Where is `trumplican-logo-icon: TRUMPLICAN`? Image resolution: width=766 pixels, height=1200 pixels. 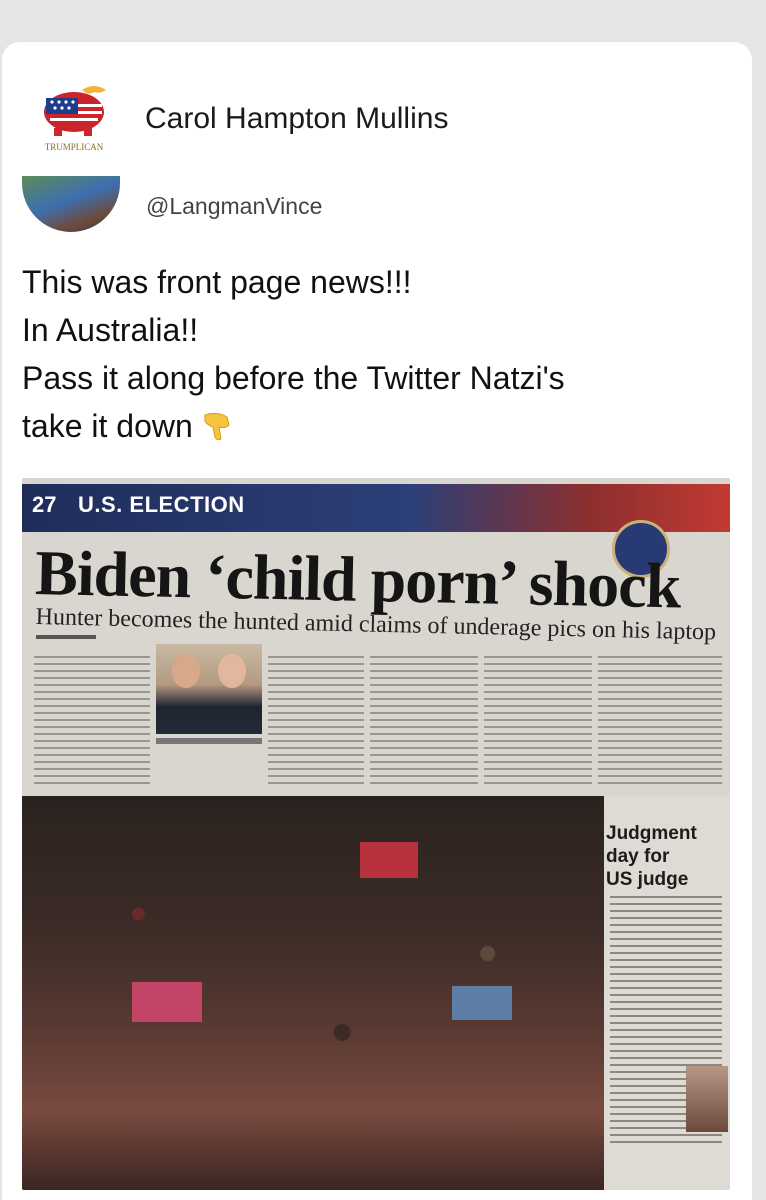 trumplican-logo-icon: TRUMPLICAN is located at coordinates (75, 119).